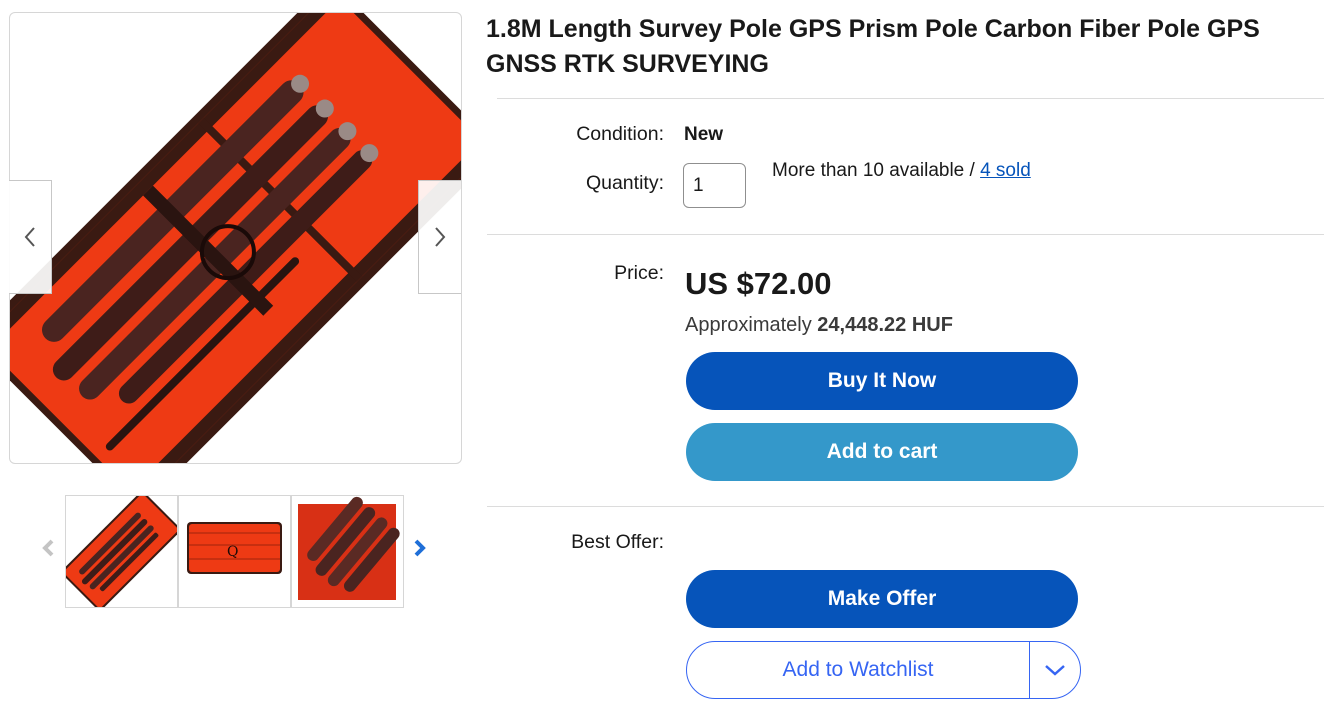  I want to click on thumbnail-2: Q, so click(234, 551).